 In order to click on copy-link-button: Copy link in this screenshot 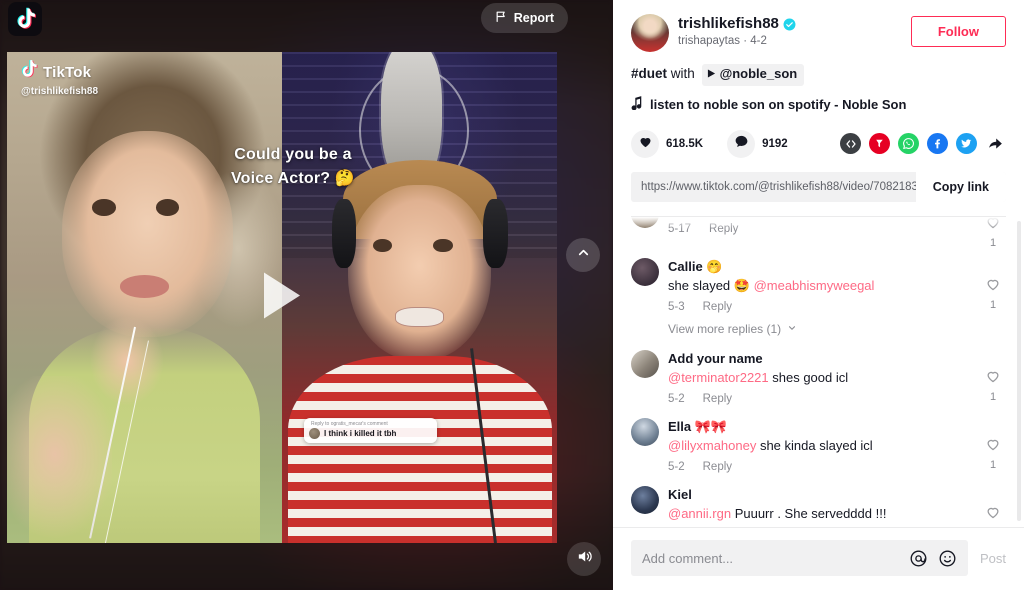, I will do `click(960, 186)`.